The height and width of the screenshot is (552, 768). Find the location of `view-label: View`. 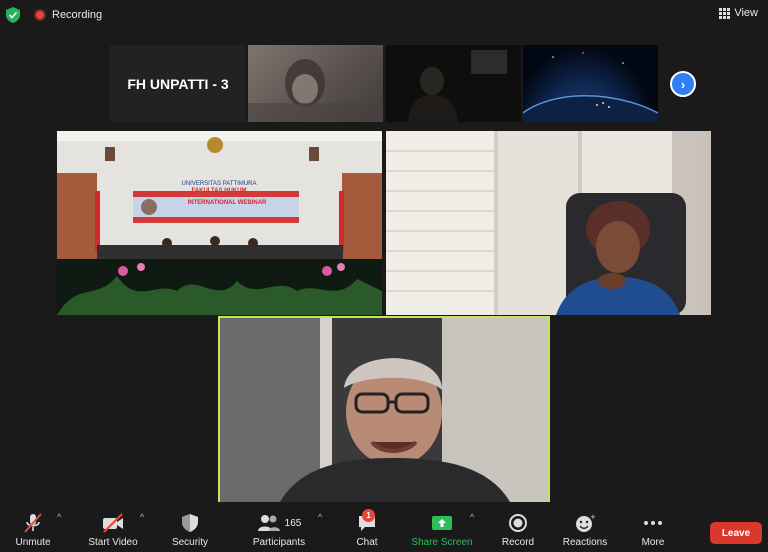

view-label: View is located at coordinates (746, 13).